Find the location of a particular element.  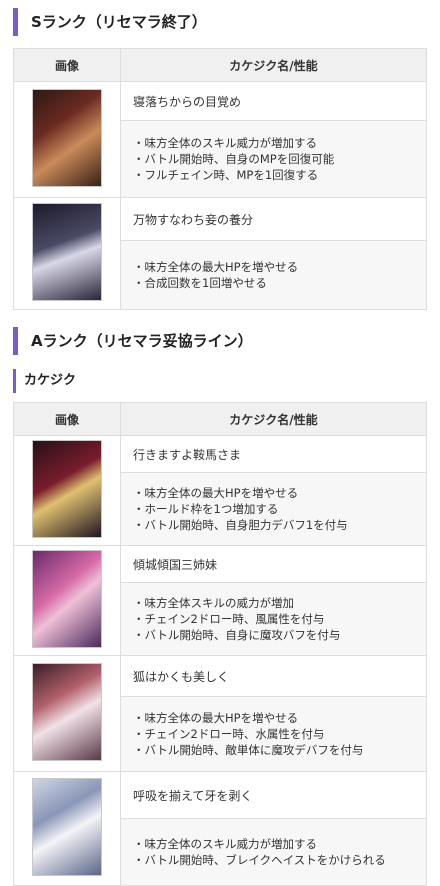

table-row: 傾城傾国三姉妹 is located at coordinates (220, 600).